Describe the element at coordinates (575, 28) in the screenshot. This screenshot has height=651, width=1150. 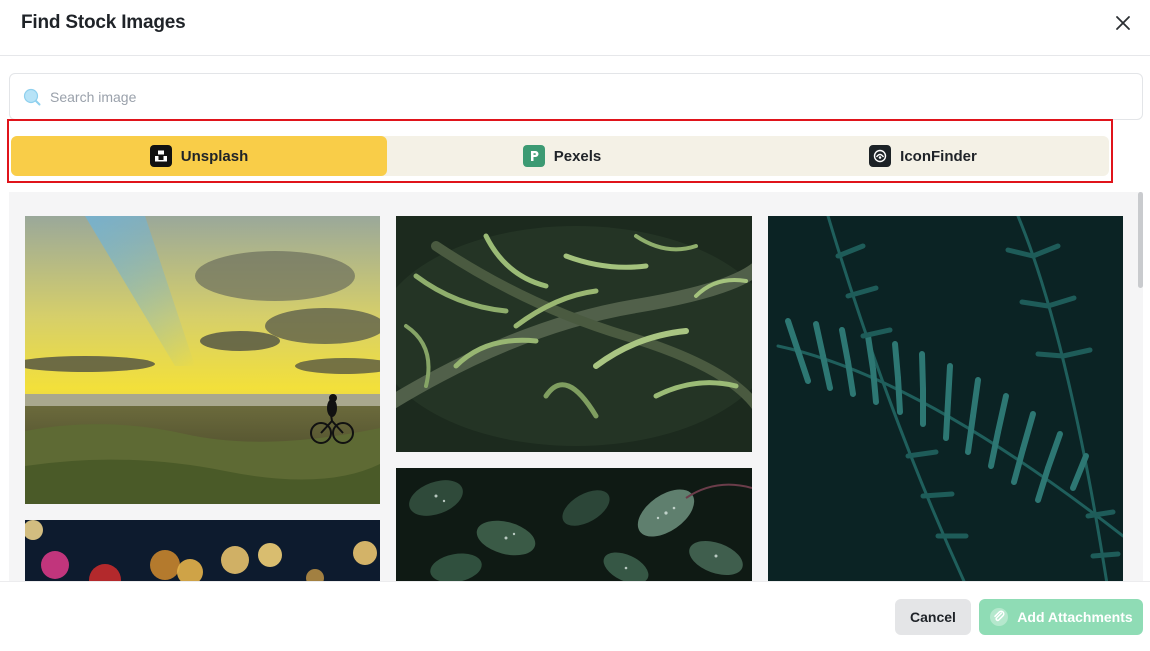
I see `dialog-header: Find Stock Images` at that location.